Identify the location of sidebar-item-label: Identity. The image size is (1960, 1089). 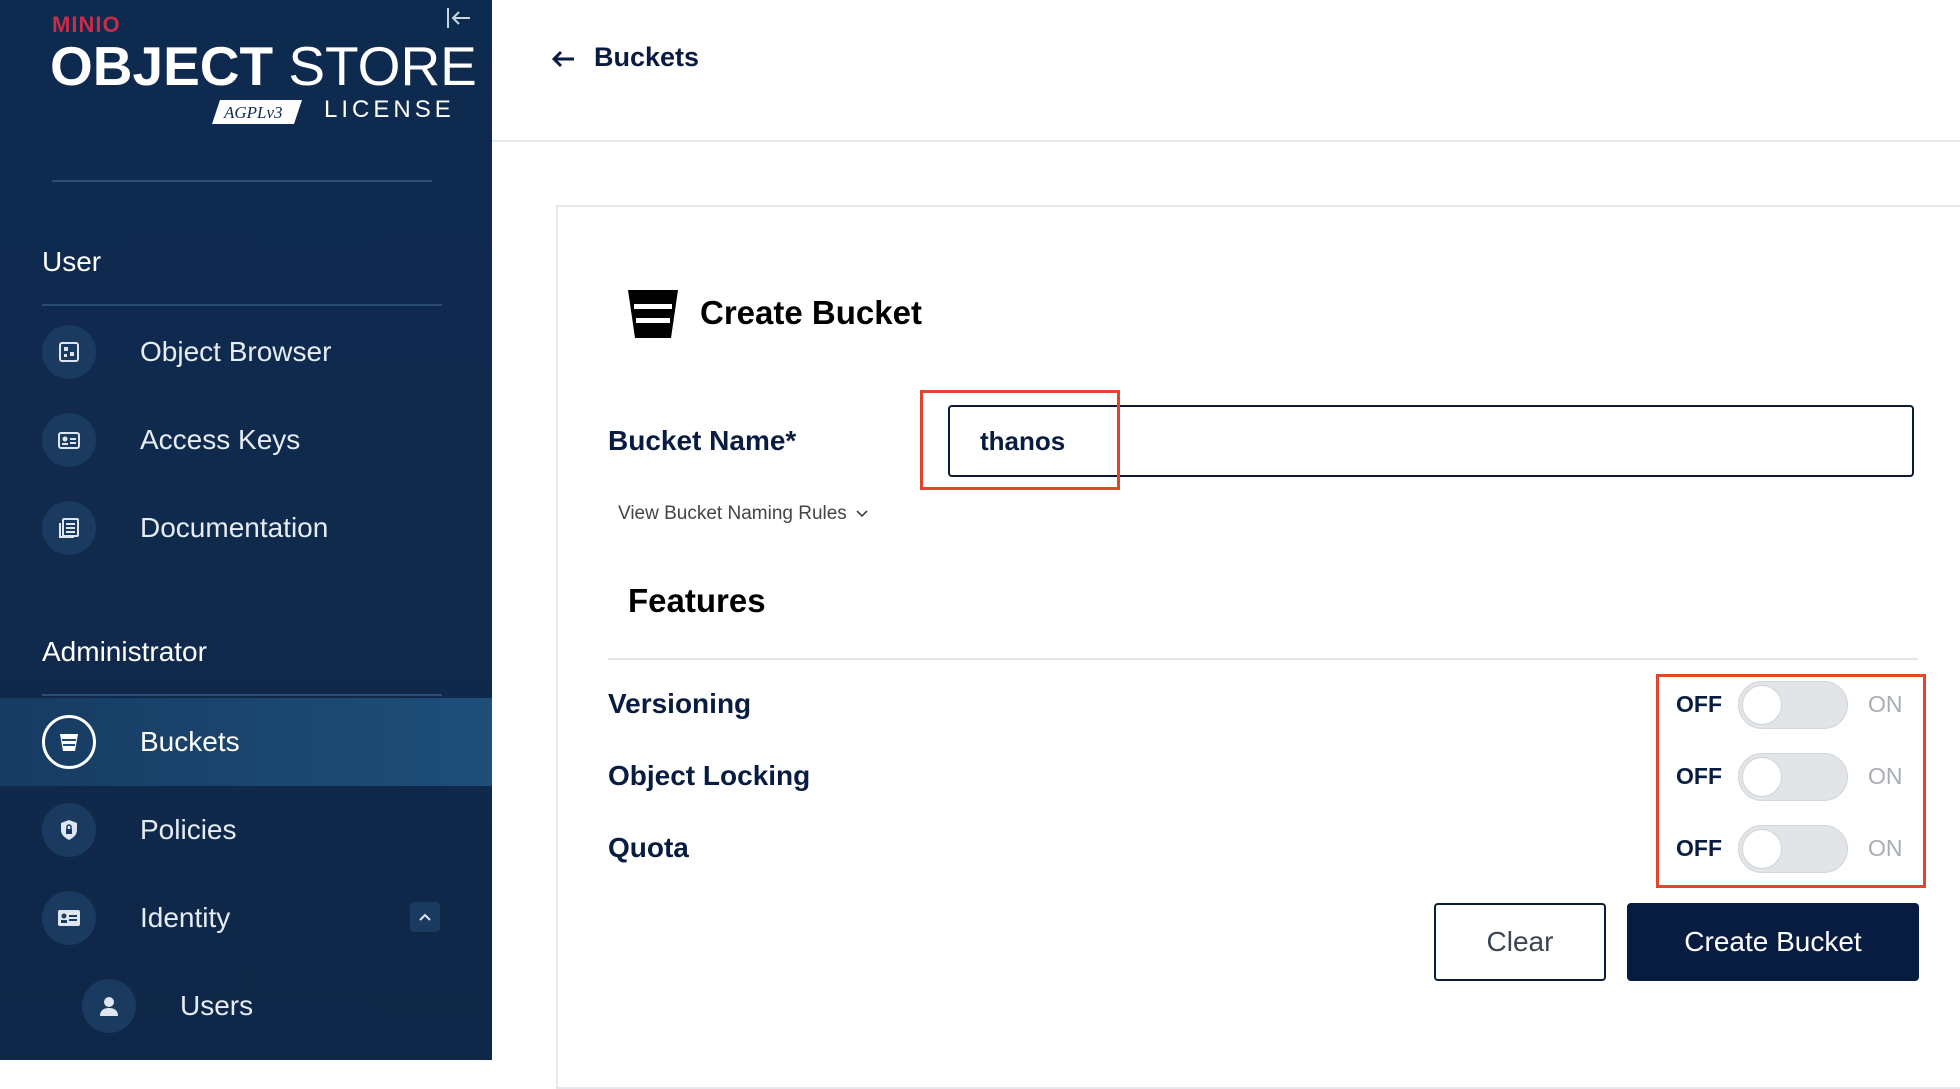
(185, 917).